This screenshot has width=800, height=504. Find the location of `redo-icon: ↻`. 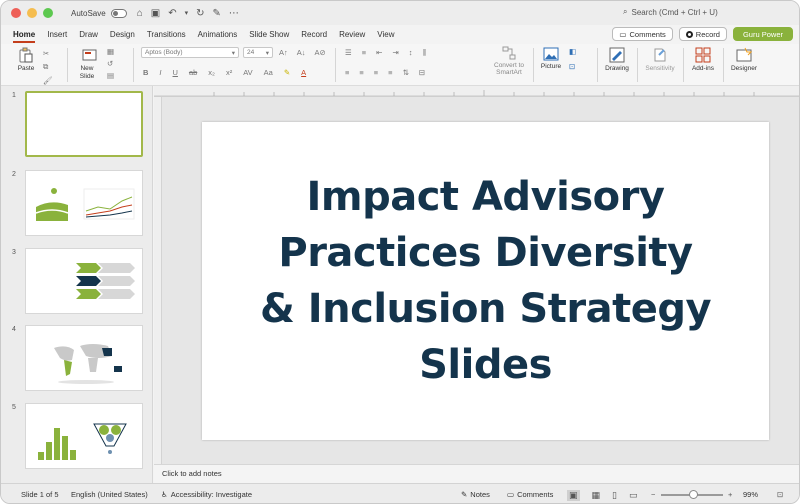

redo-icon: ↻ is located at coordinates (200, 13).